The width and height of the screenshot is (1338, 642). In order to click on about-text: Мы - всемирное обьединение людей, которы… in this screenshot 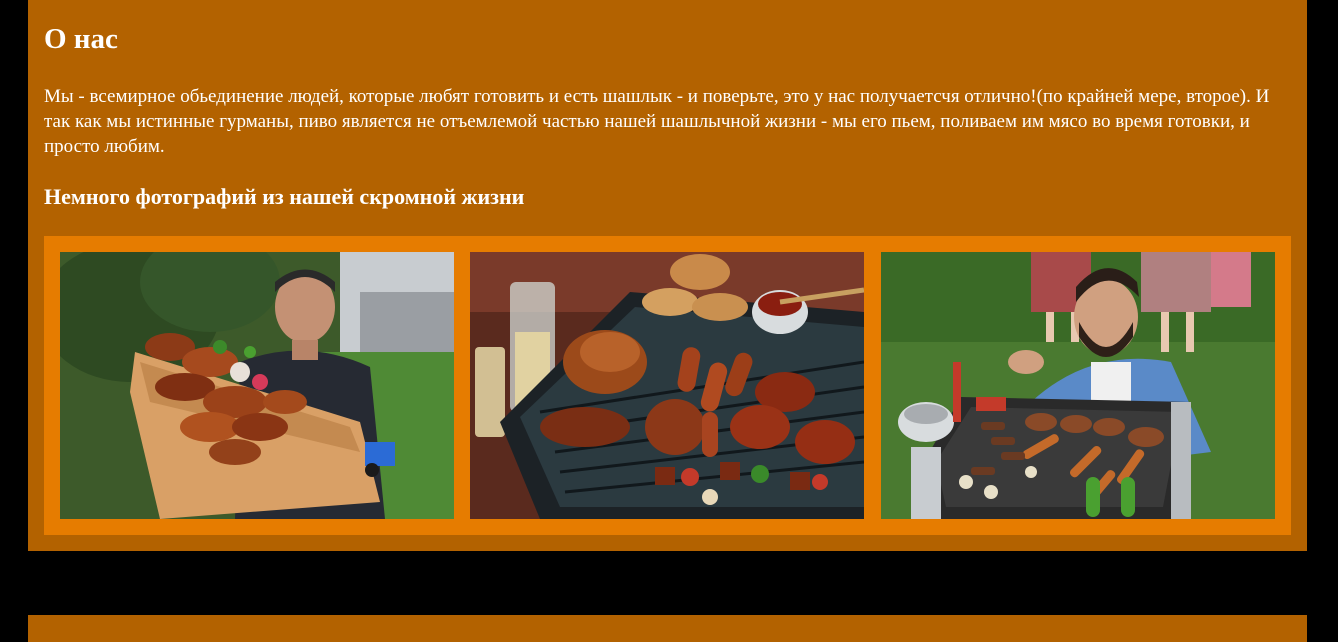, I will do `click(657, 121)`.